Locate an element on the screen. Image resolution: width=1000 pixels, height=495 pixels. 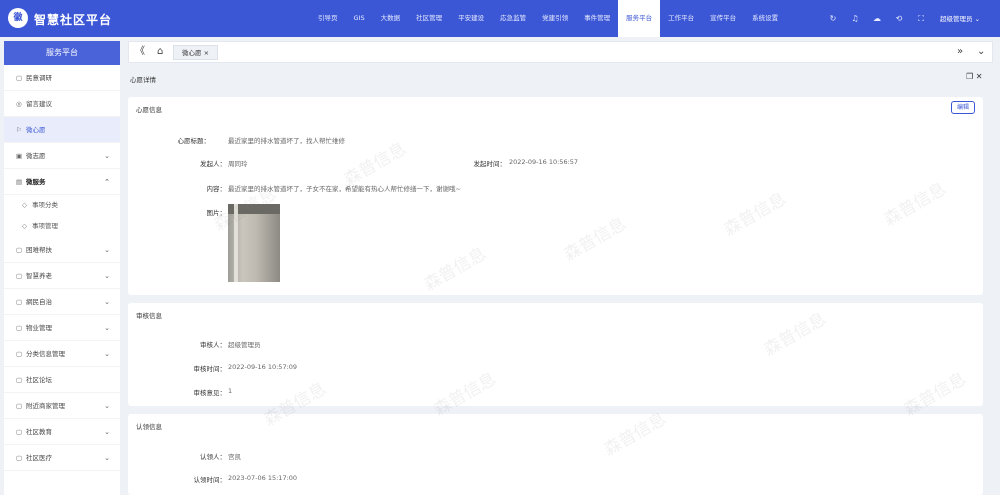
home-icon: ⌂ is located at coordinates (160, 52).